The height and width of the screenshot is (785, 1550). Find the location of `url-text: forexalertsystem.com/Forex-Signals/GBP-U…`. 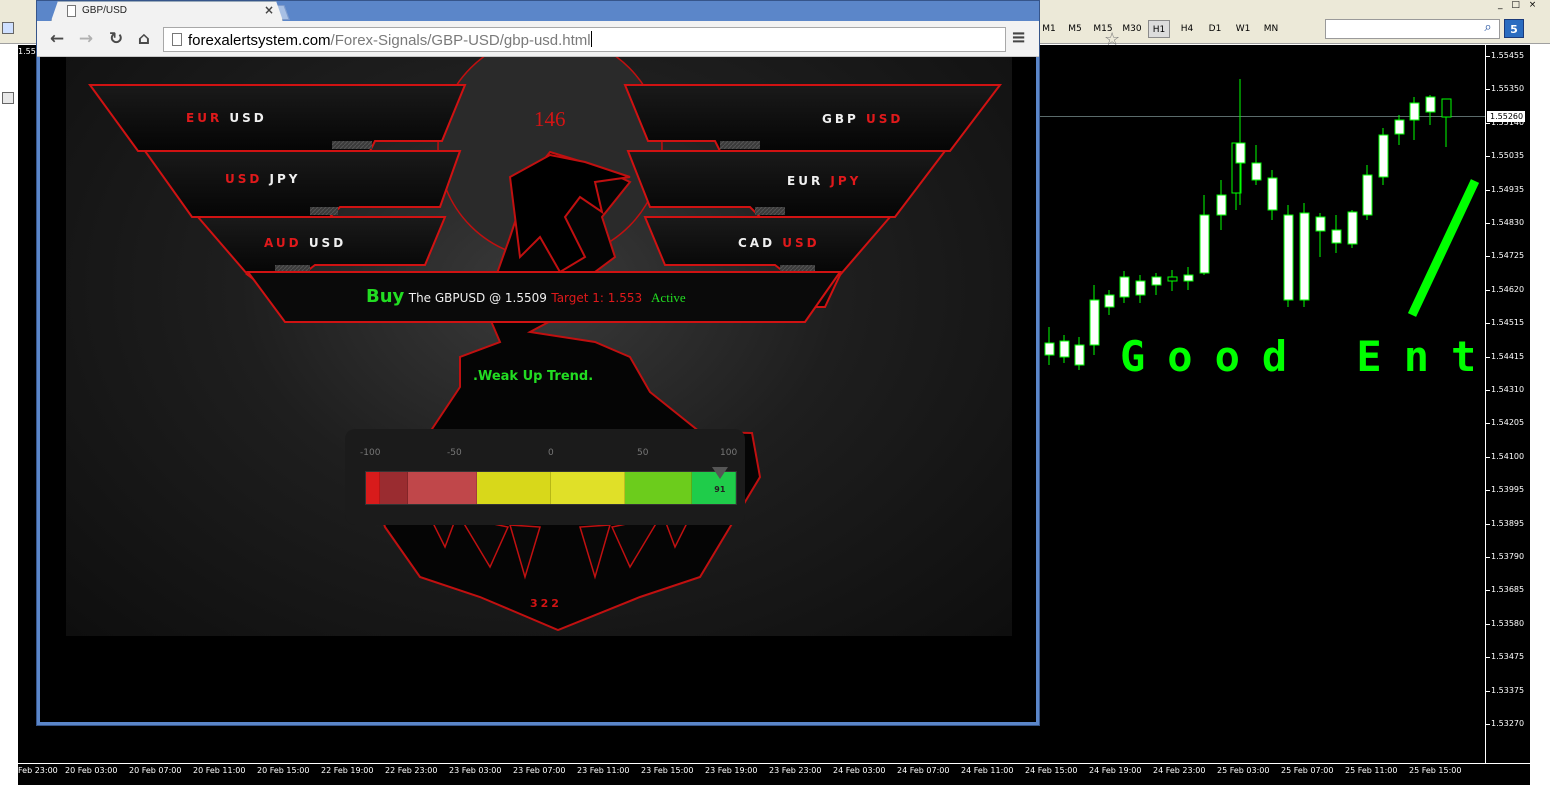

url-text: forexalertsystem.com/Forex-Signals/GBP-U… is located at coordinates (390, 40).